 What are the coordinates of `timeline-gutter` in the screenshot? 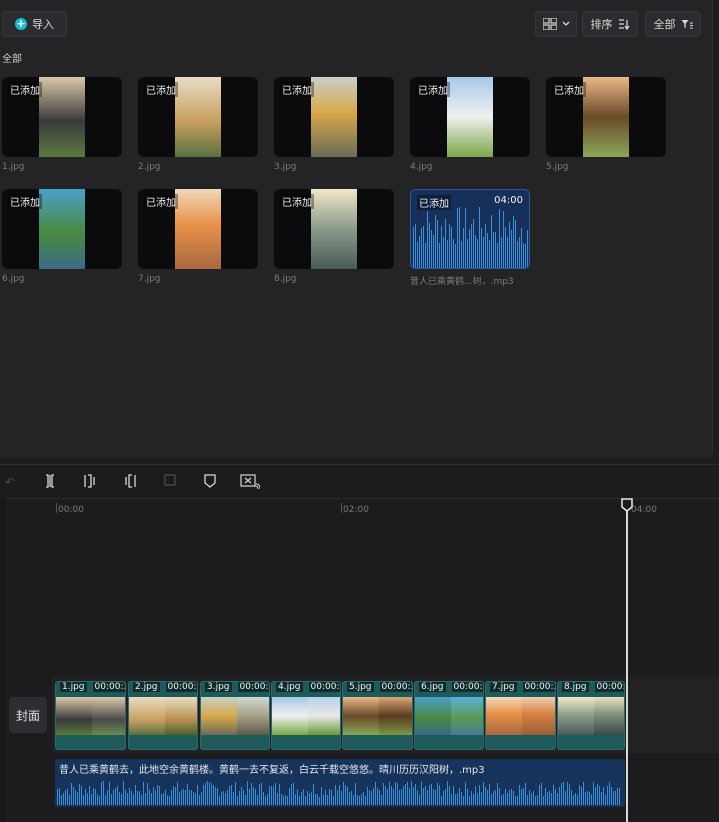 It's located at (3, 660).